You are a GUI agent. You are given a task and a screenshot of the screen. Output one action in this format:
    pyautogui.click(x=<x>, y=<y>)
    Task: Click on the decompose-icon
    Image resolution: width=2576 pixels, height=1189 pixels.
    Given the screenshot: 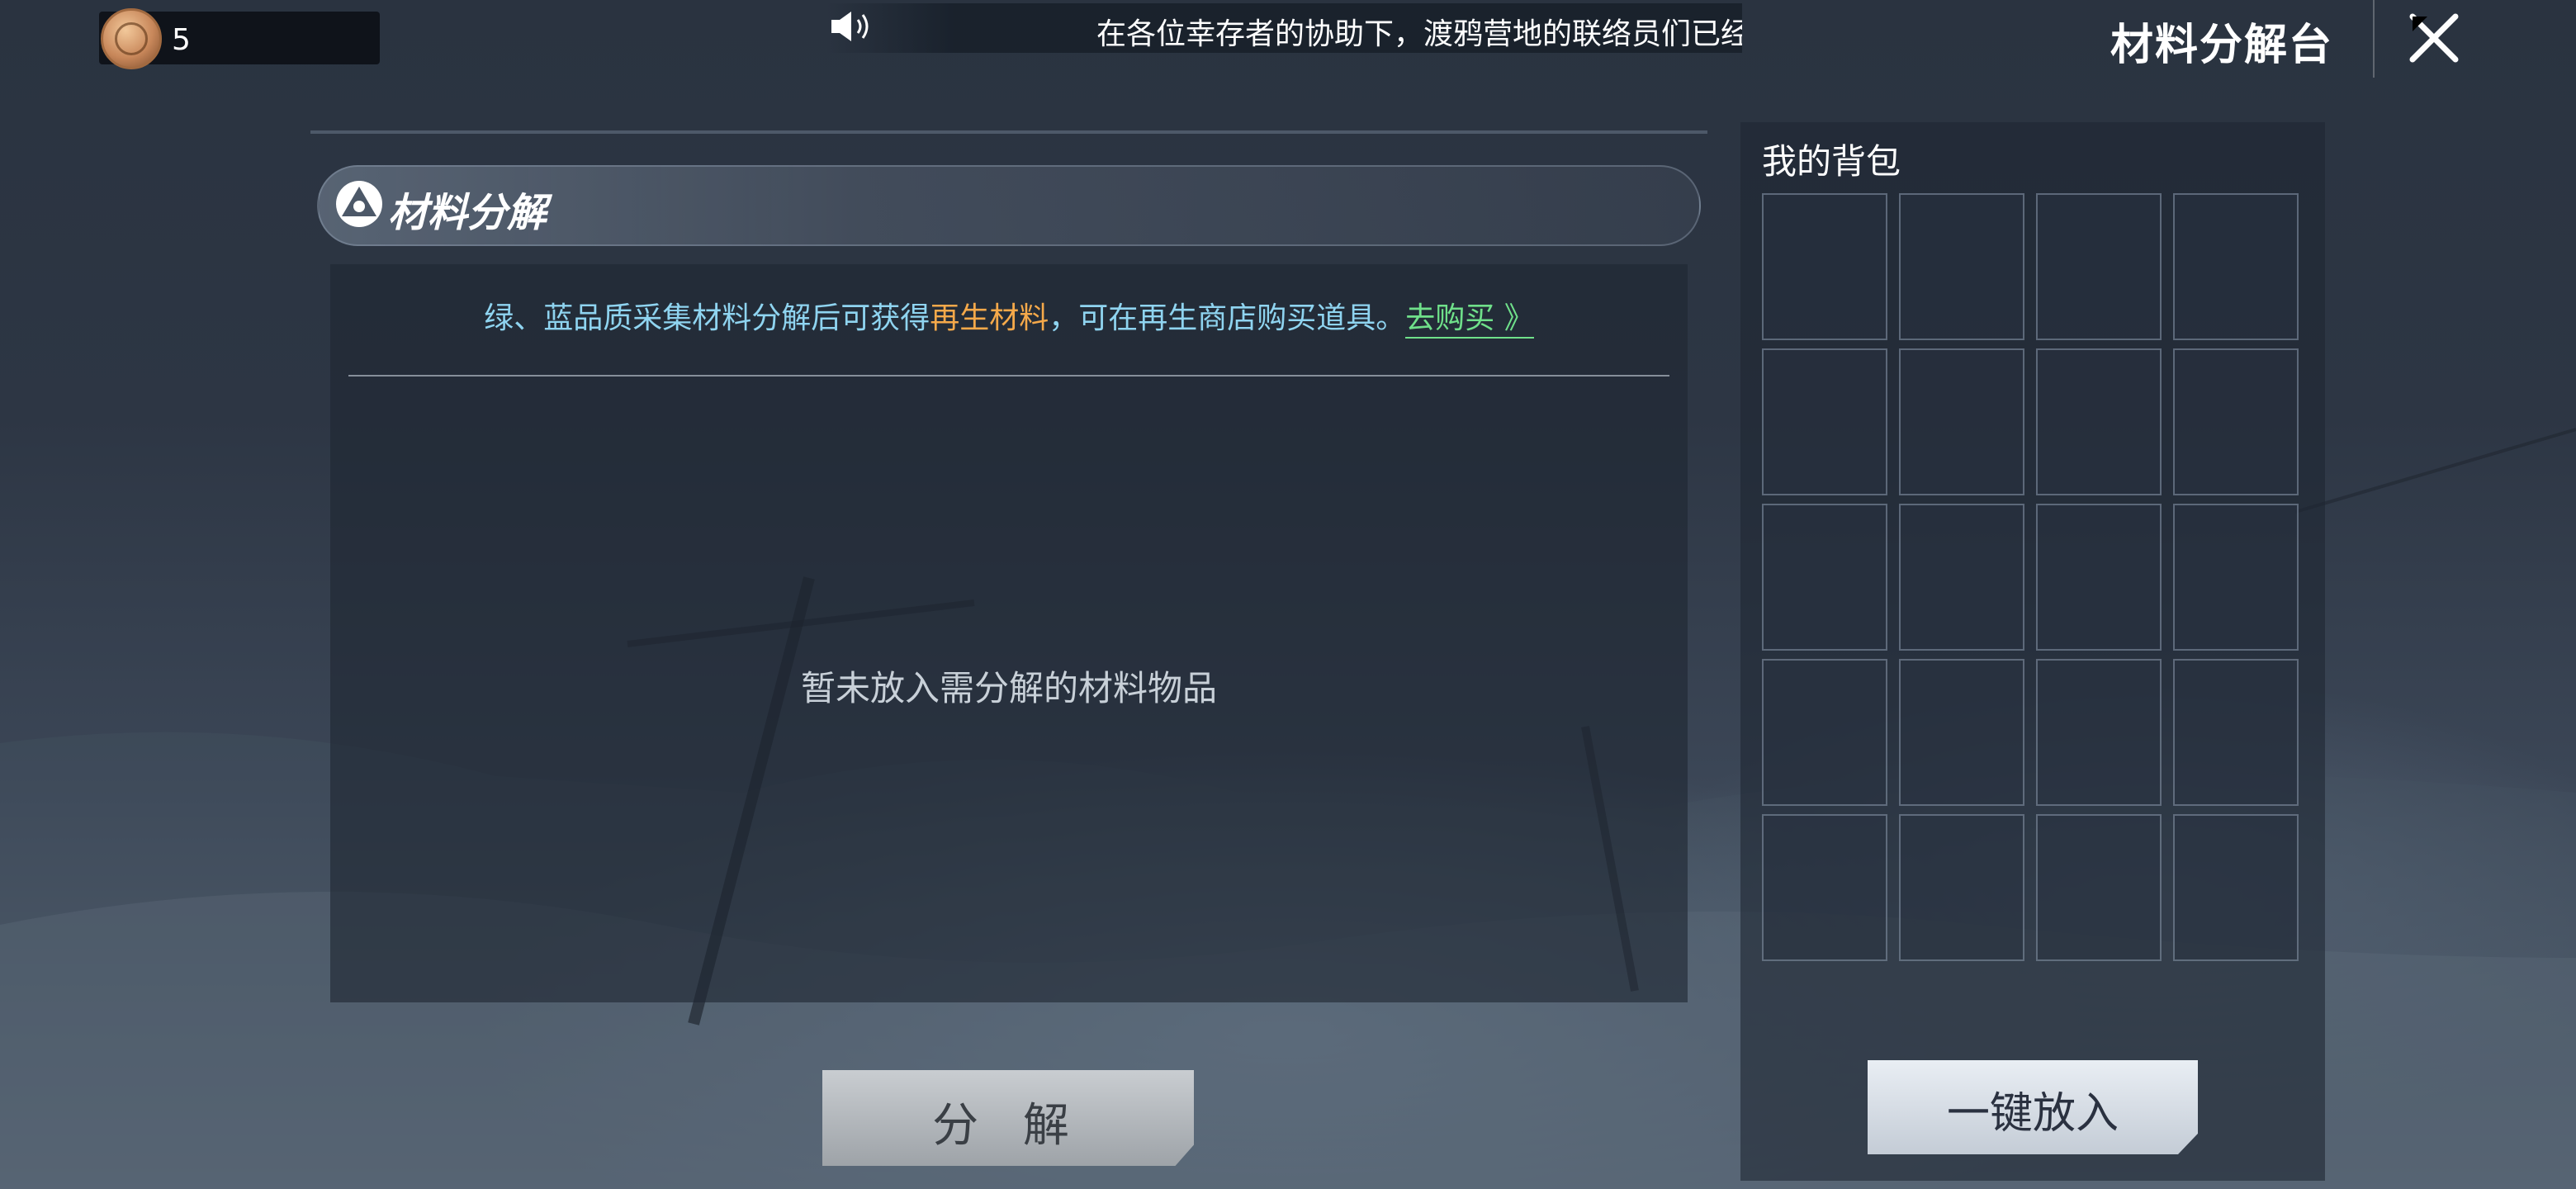 What is the action you would take?
    pyautogui.click(x=359, y=204)
    